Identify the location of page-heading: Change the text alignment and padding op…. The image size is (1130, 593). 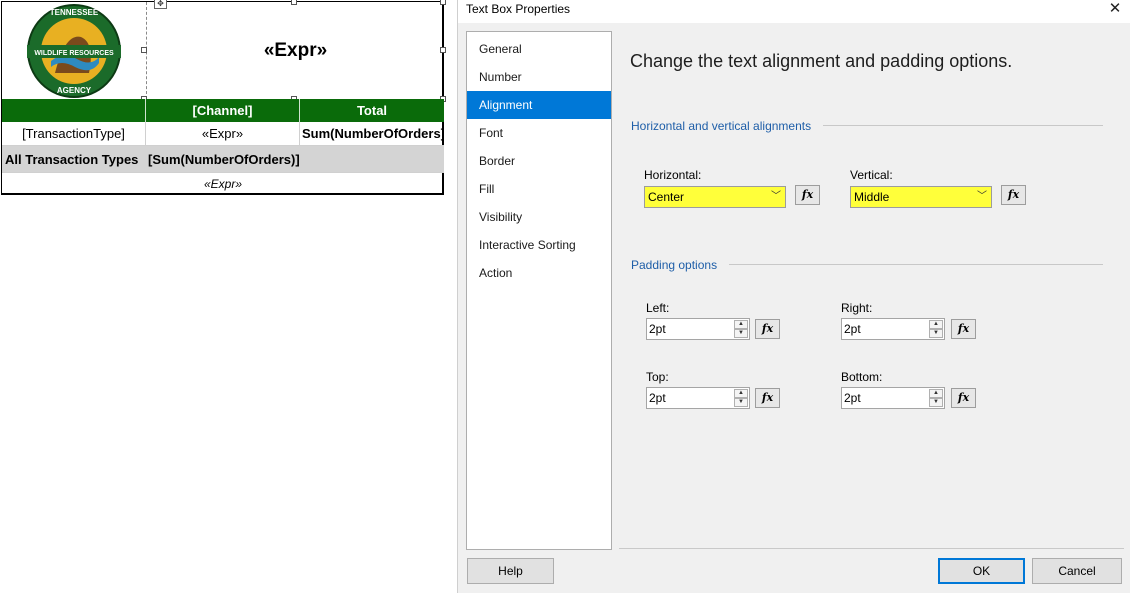
(821, 61).